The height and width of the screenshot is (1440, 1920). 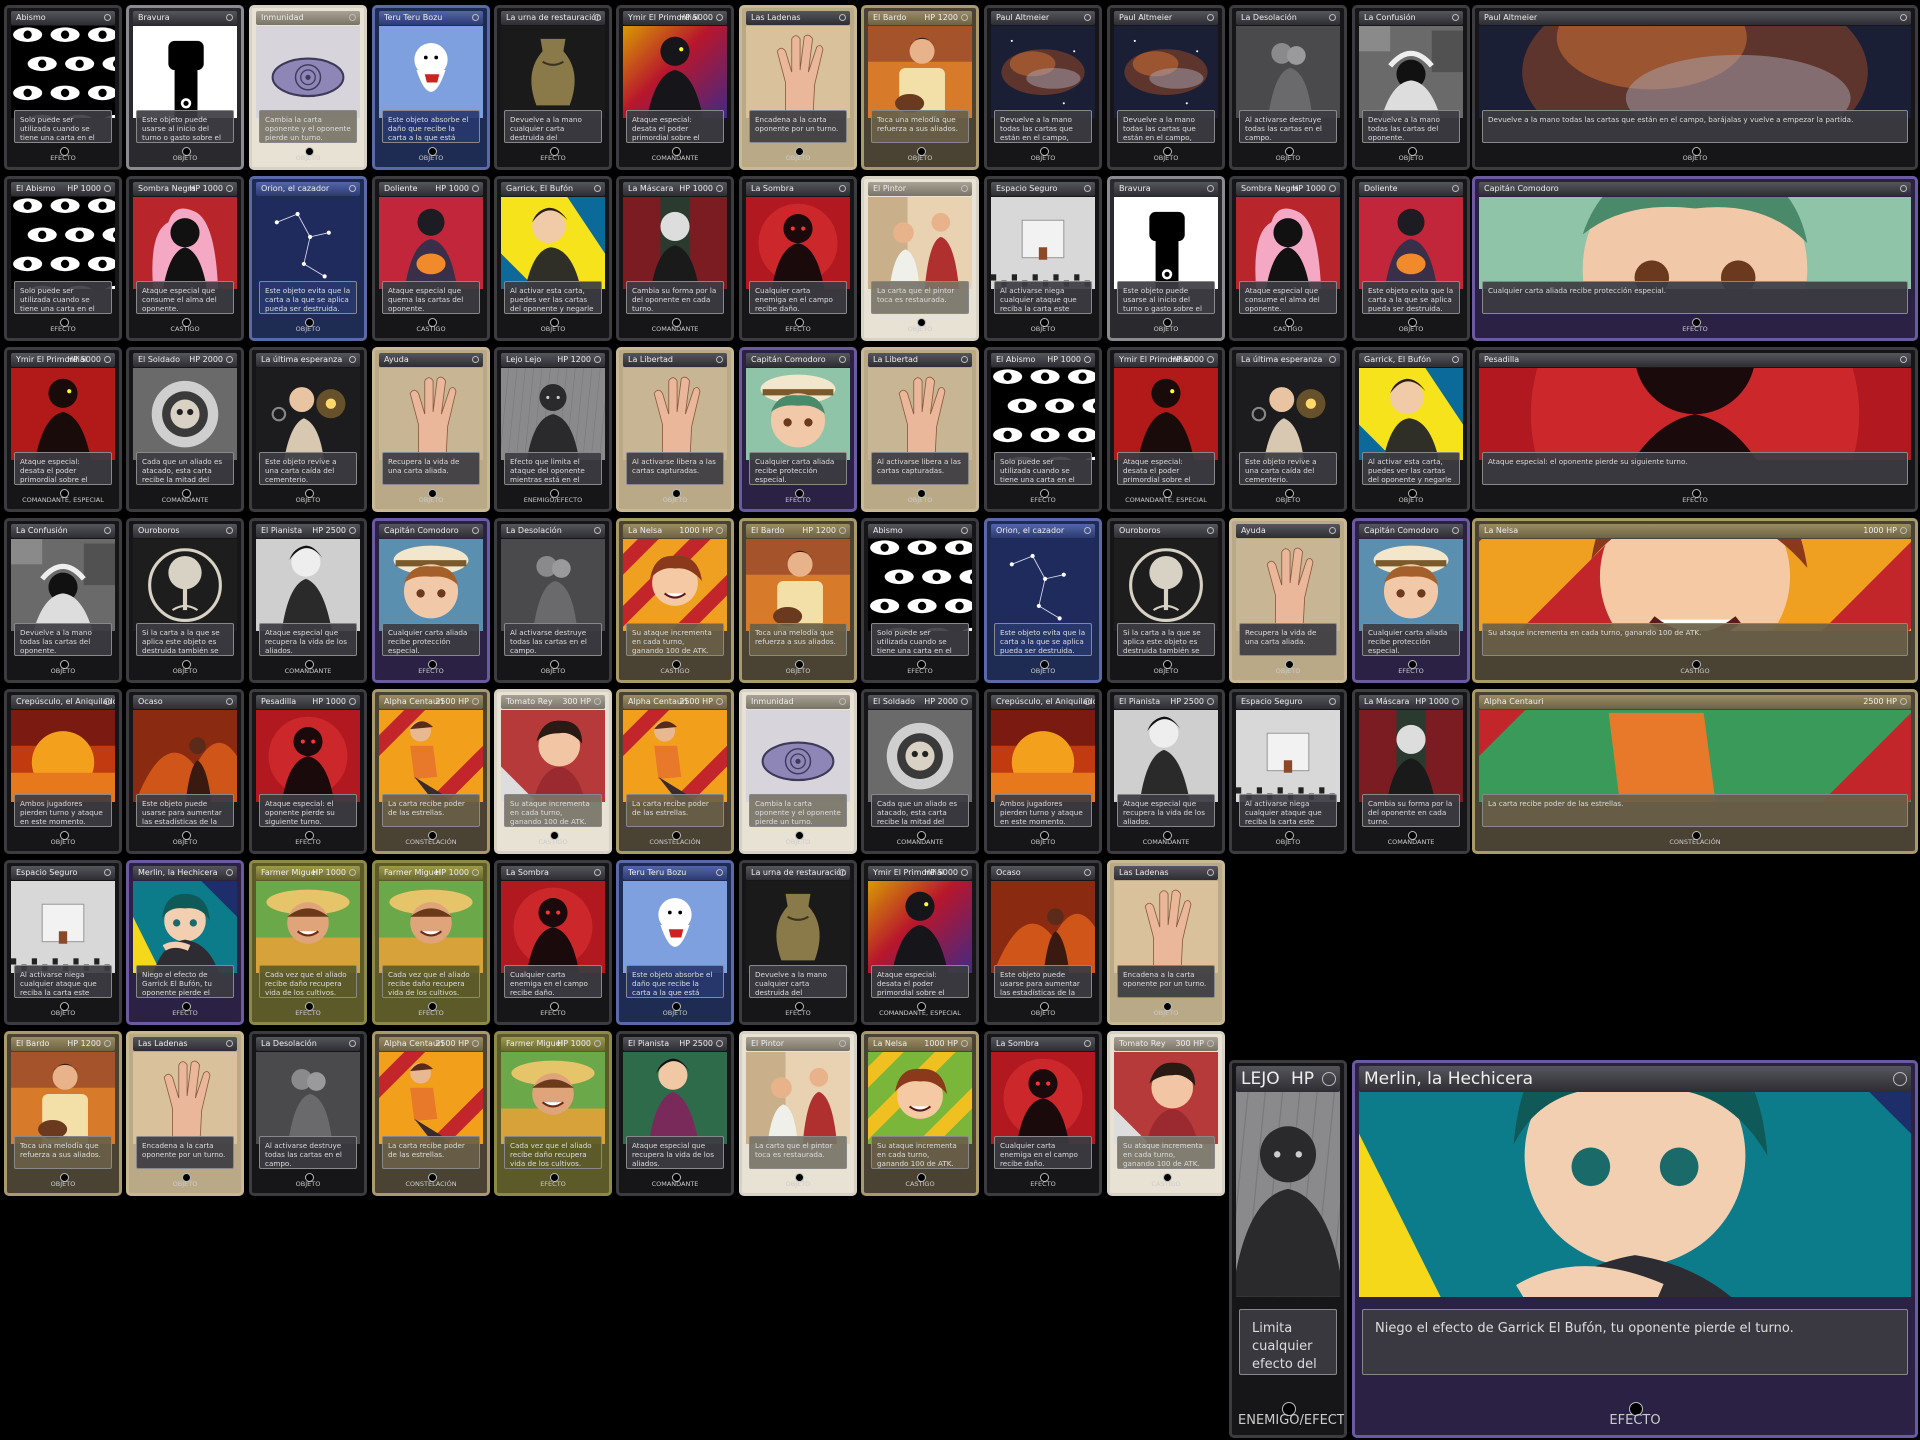 What do you see at coordinates (159, 359) in the screenshot?
I see `card-title: El Soldado` at bounding box center [159, 359].